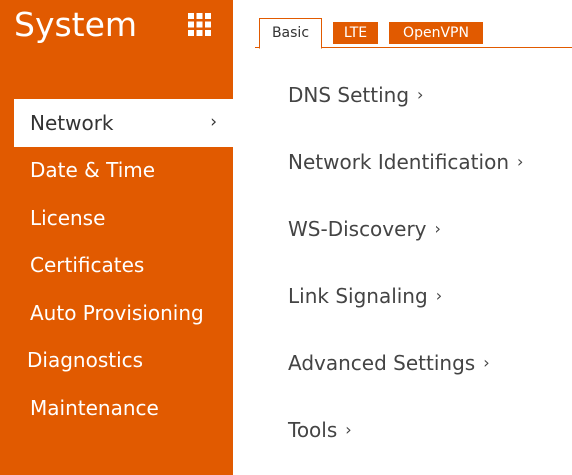 The width and height of the screenshot is (572, 475). I want to click on sidebar-item-label: License, so click(68, 217).